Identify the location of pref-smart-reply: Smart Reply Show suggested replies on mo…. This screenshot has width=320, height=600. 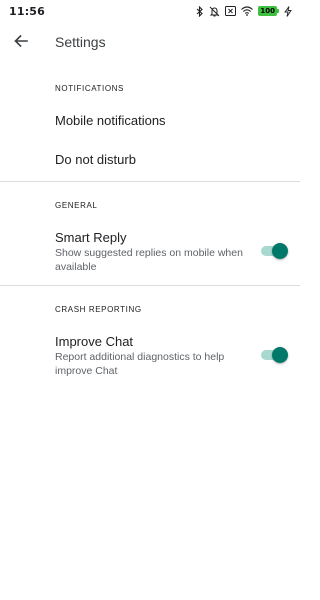
(150, 251).